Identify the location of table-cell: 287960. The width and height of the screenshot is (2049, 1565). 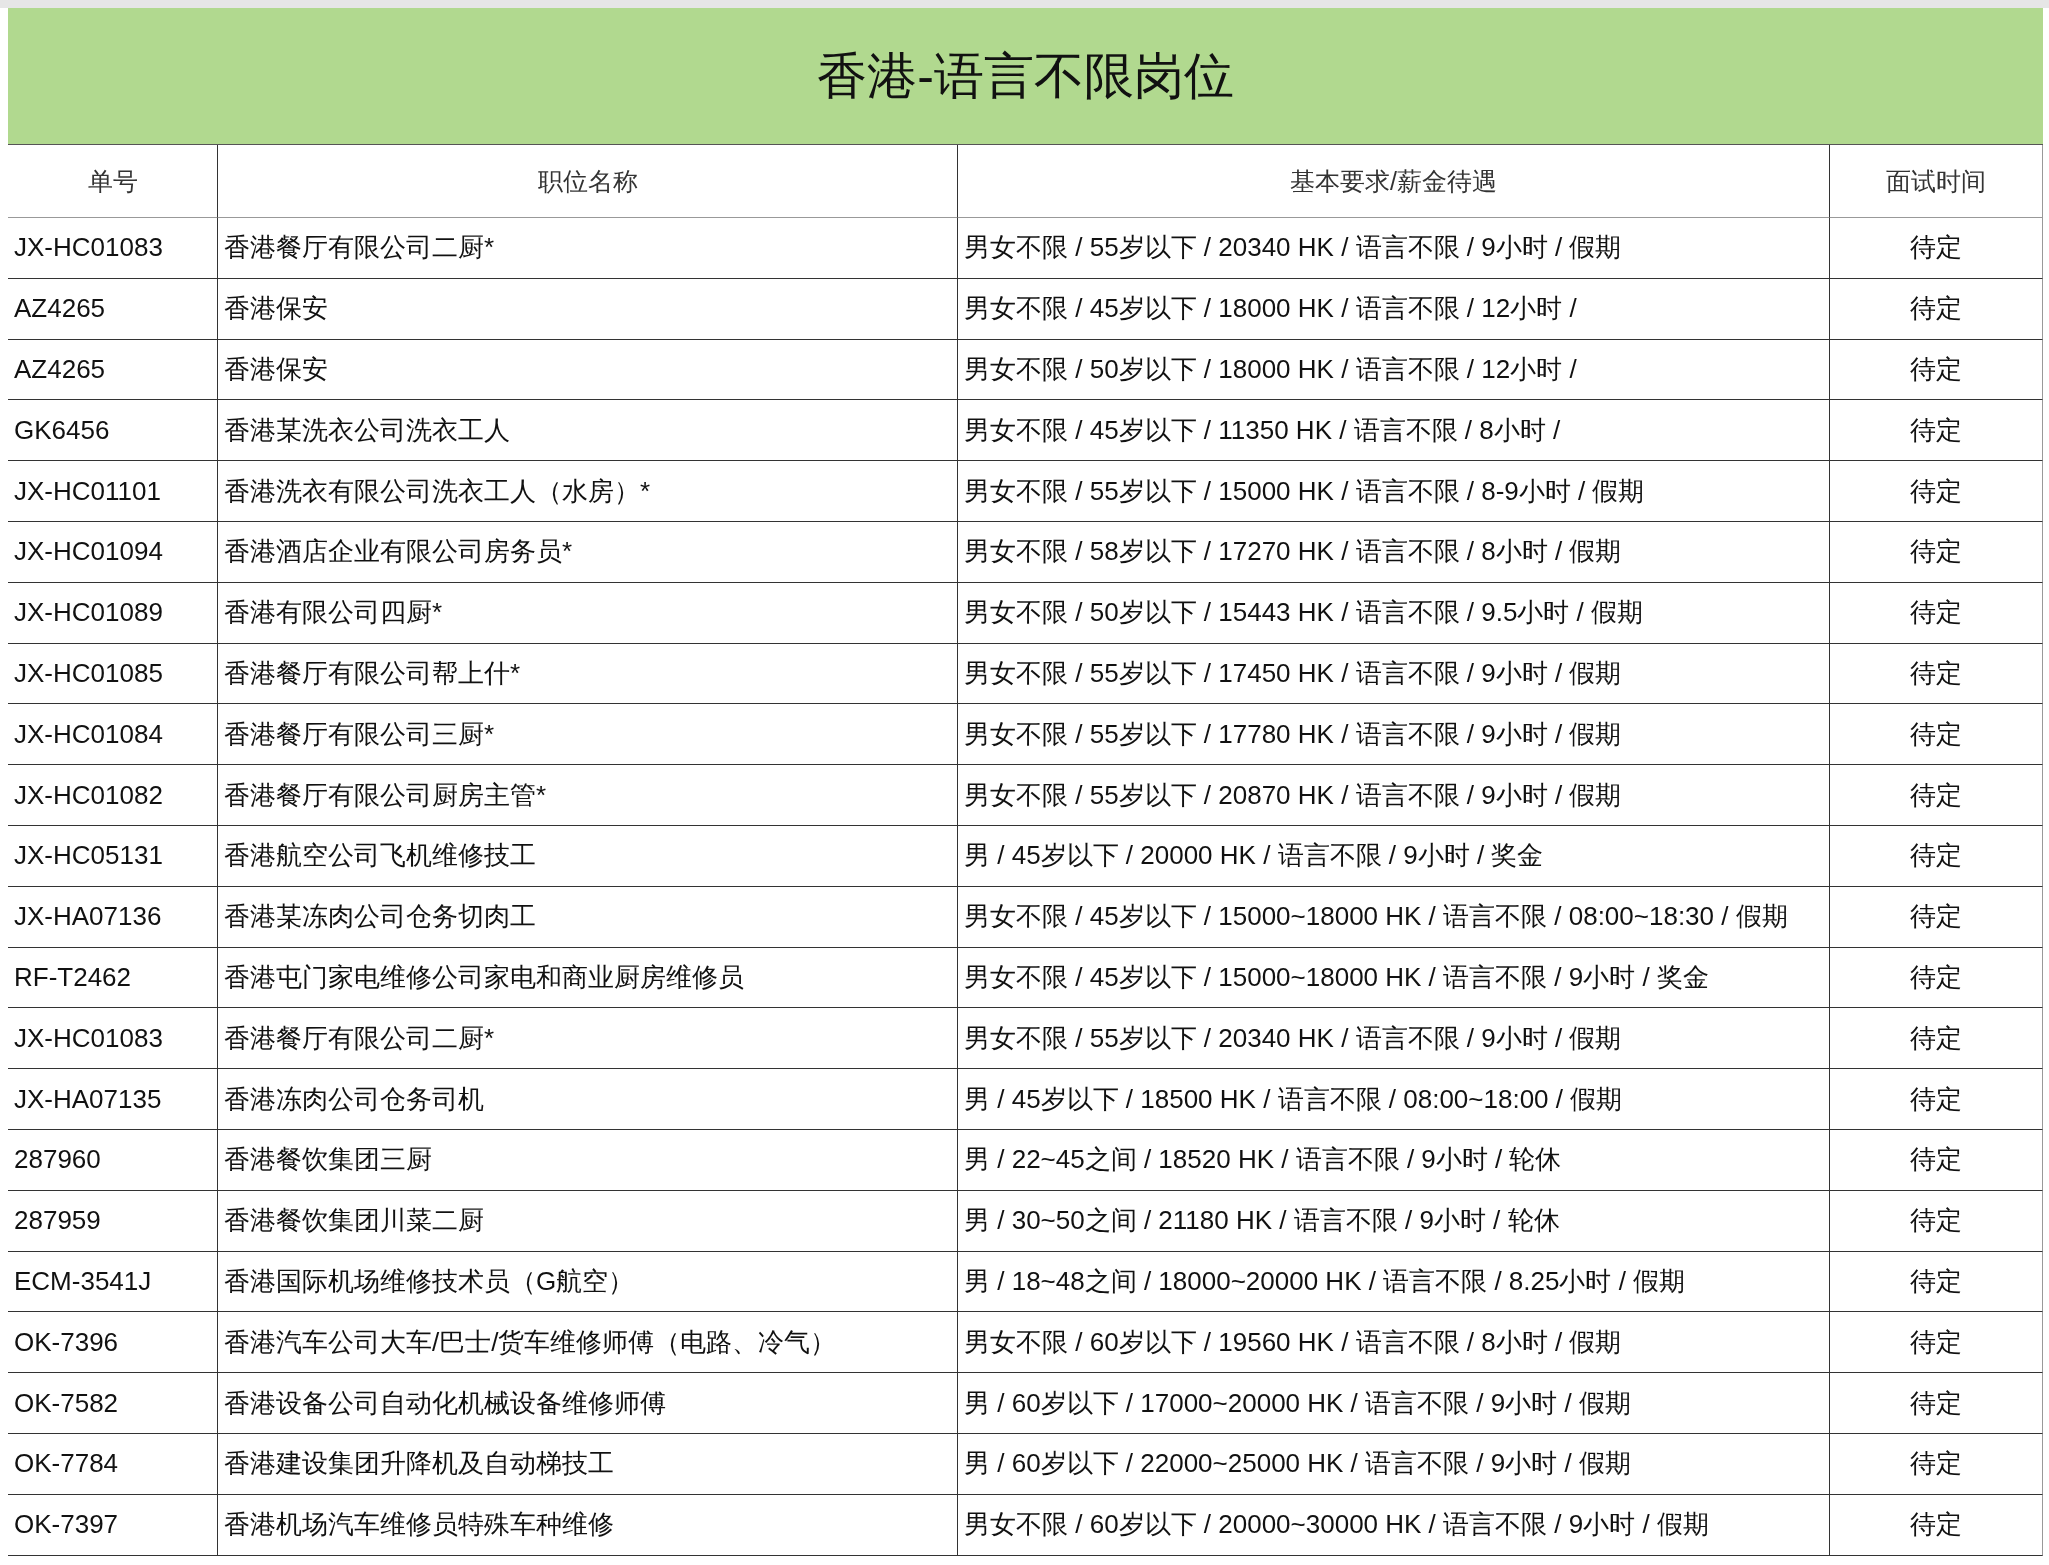
(113, 1160).